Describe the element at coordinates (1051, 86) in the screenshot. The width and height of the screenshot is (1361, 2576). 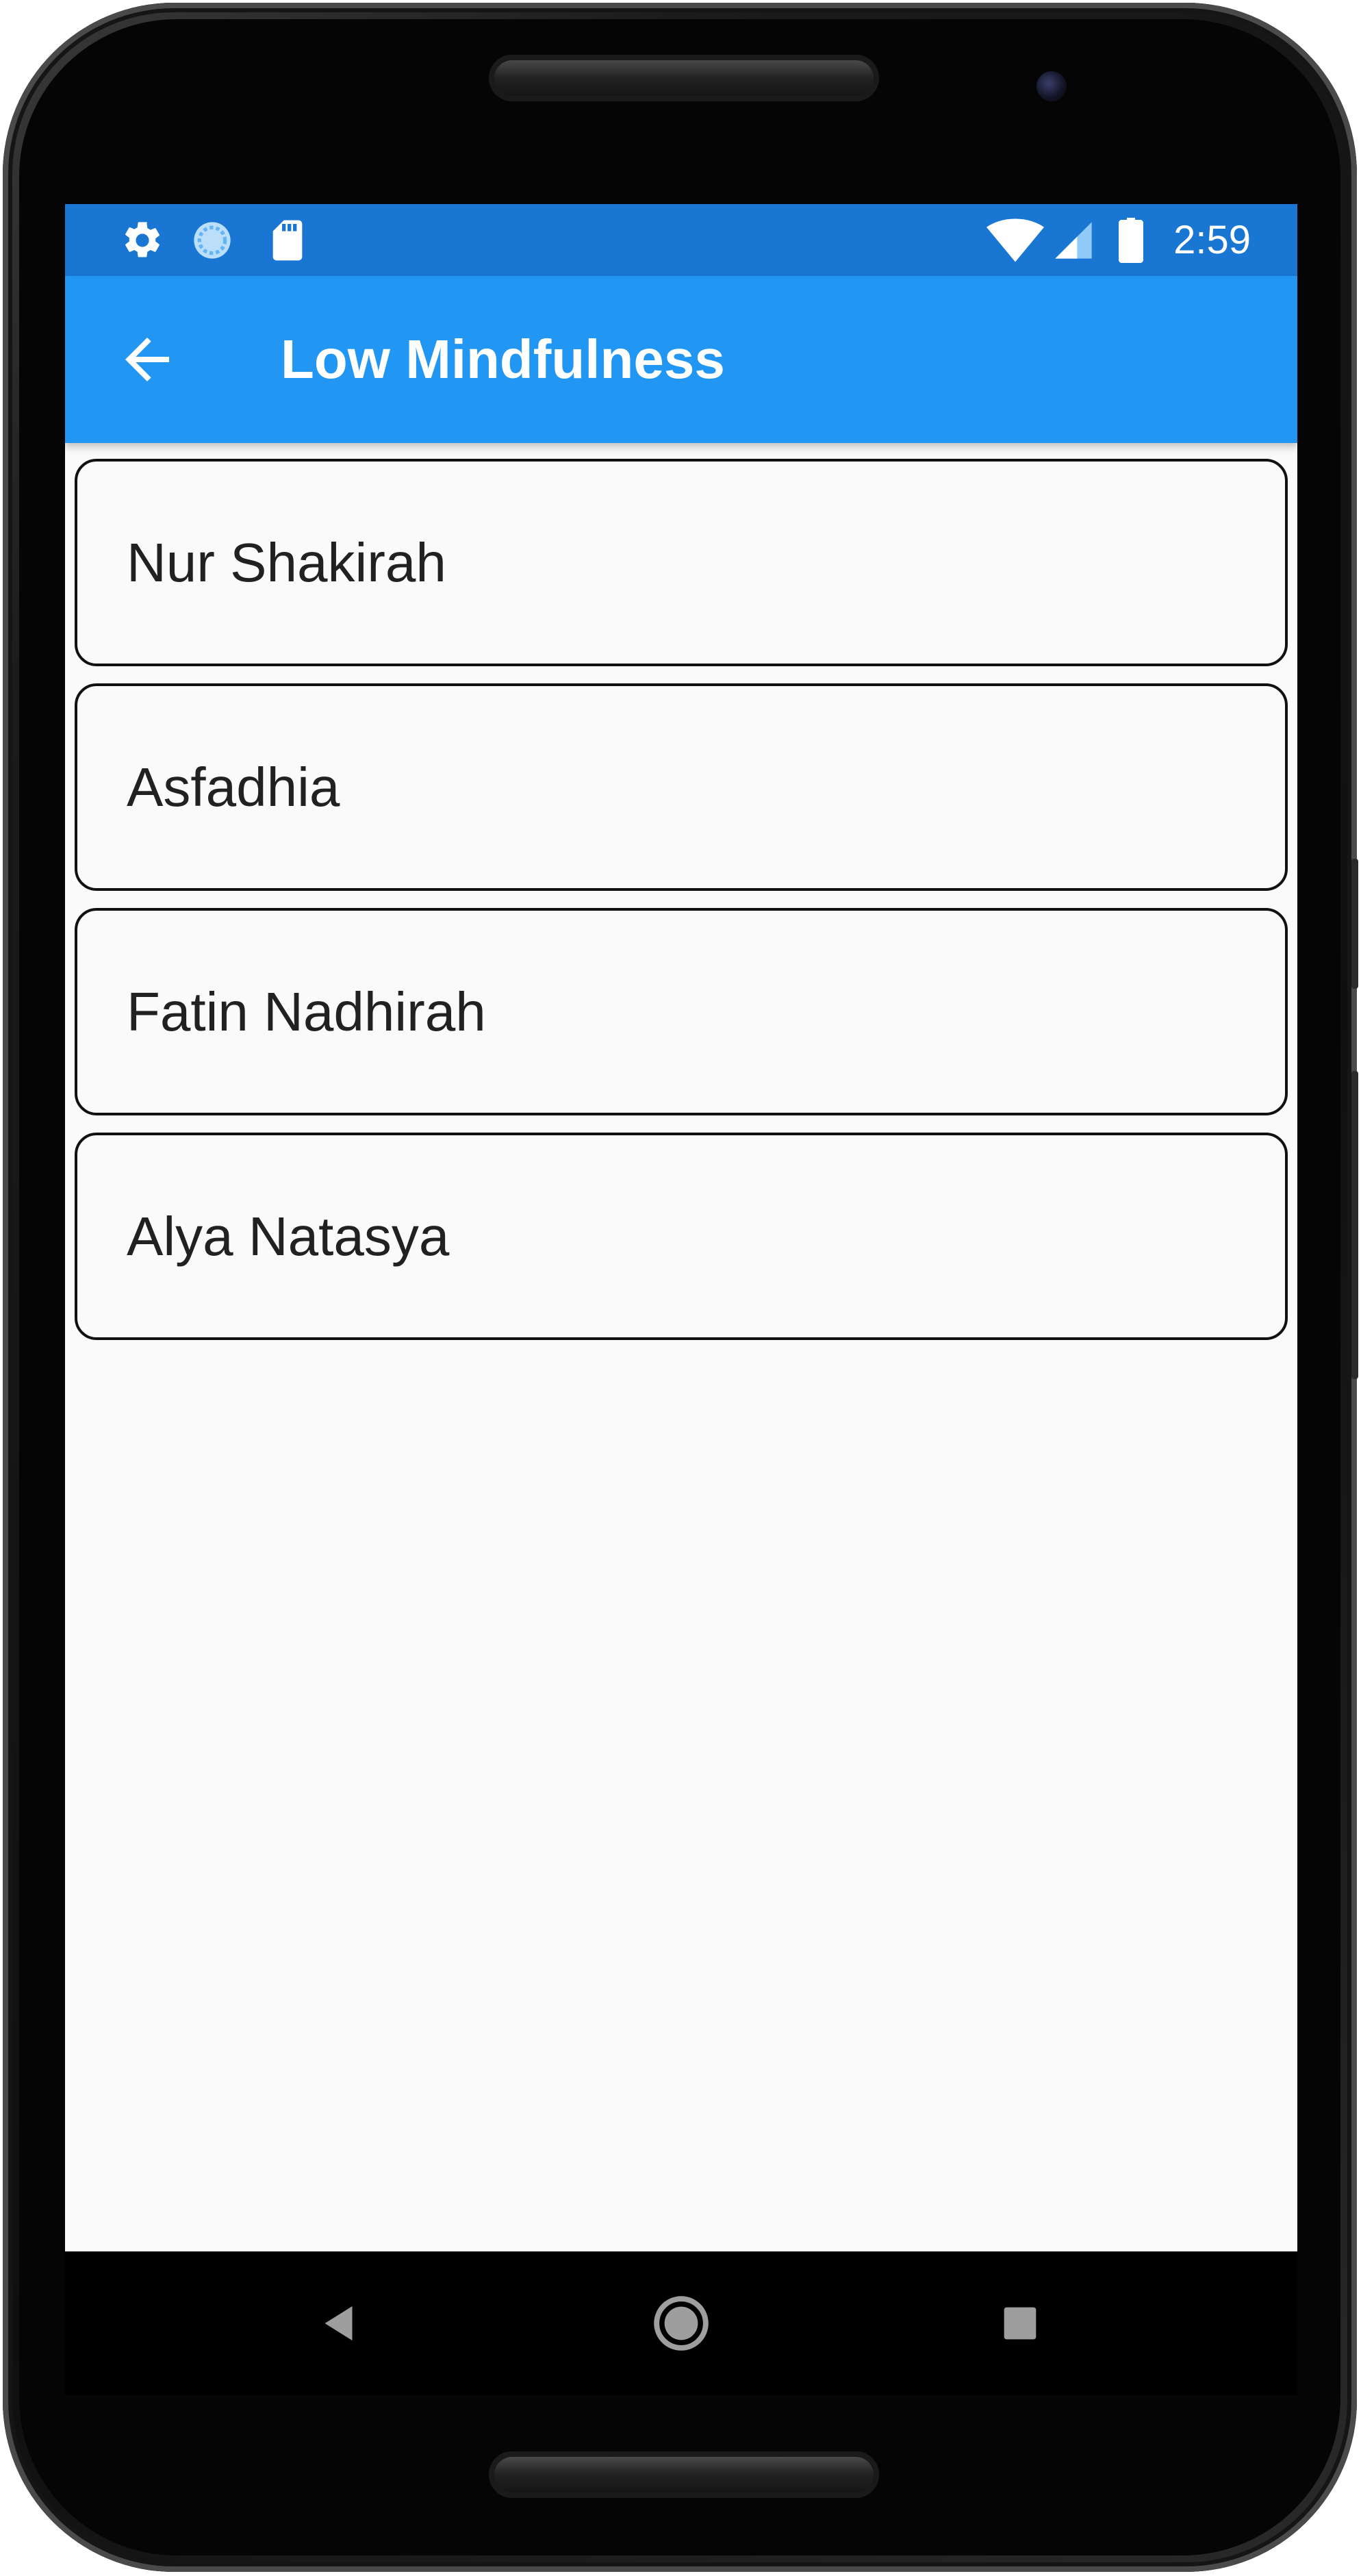
I see `front-camera` at that location.